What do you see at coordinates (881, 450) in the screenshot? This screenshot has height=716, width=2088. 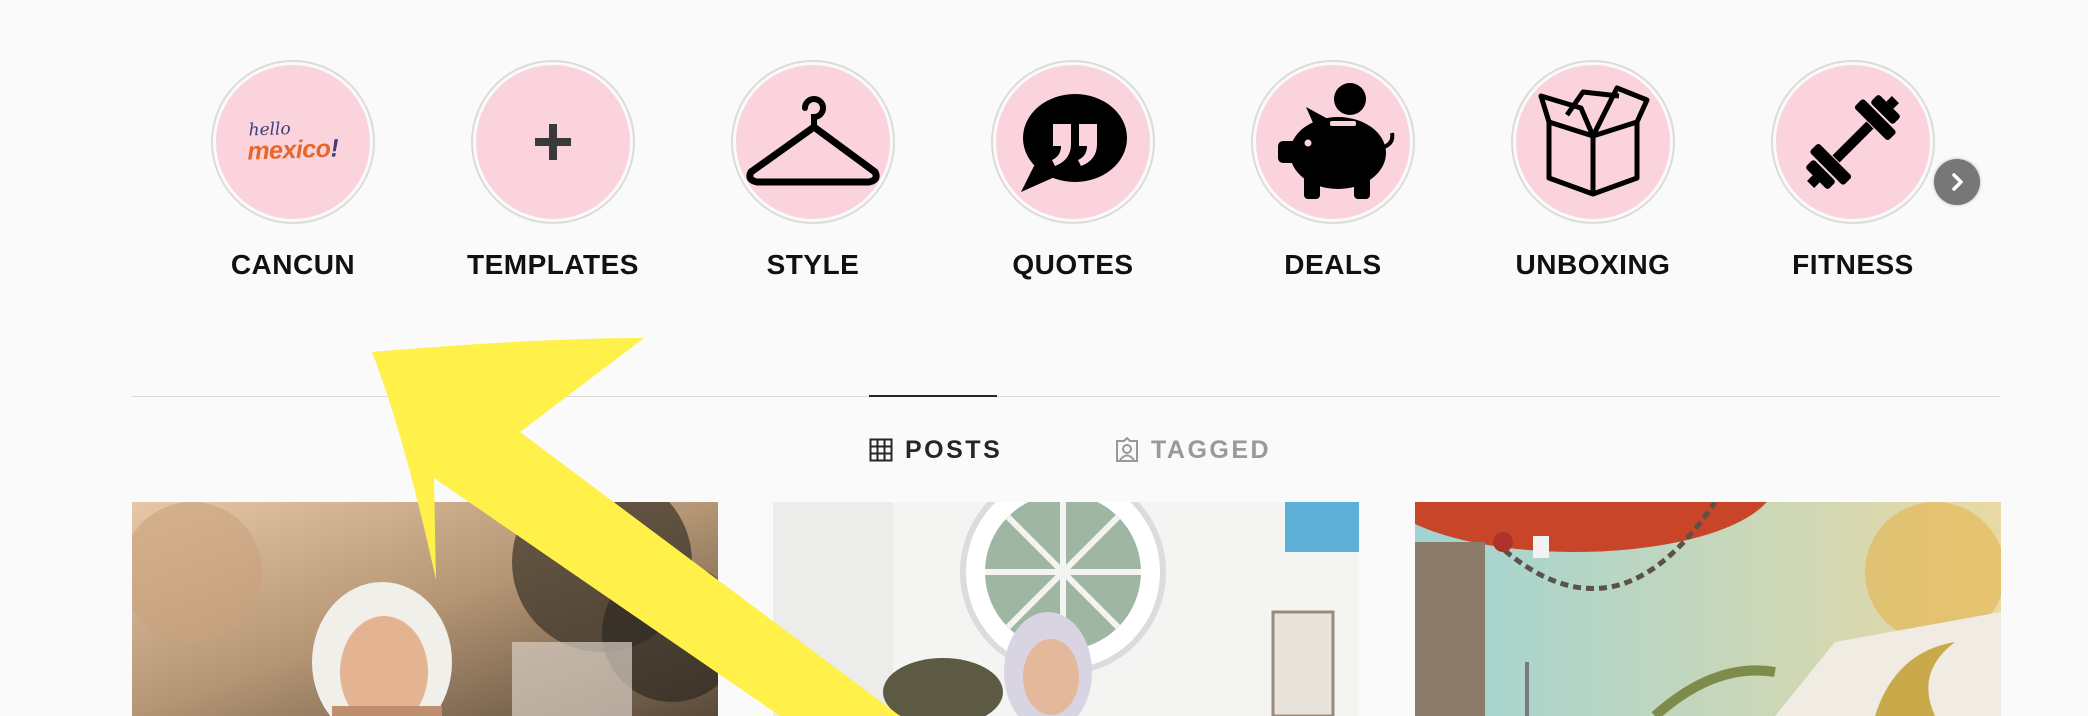 I see `grid-icon` at bounding box center [881, 450].